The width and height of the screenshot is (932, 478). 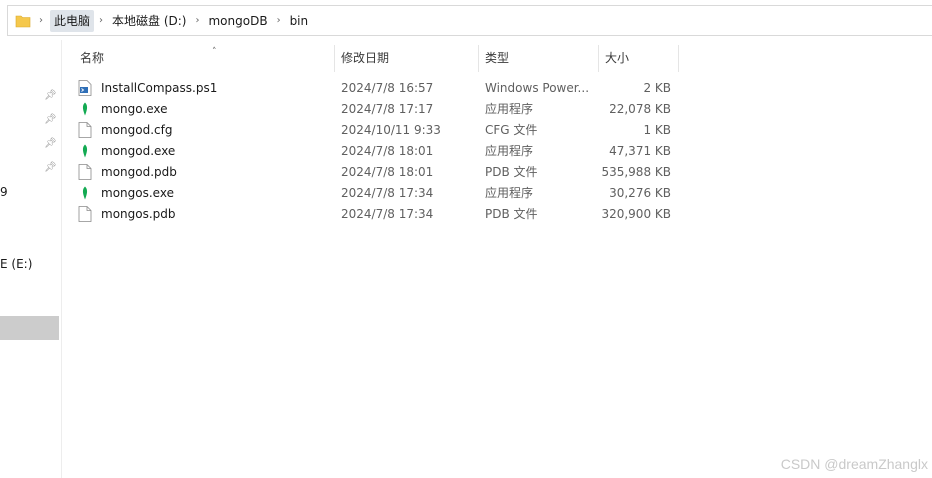 What do you see at coordinates (137, 192) in the screenshot?
I see `file-name: mongos.exe` at bounding box center [137, 192].